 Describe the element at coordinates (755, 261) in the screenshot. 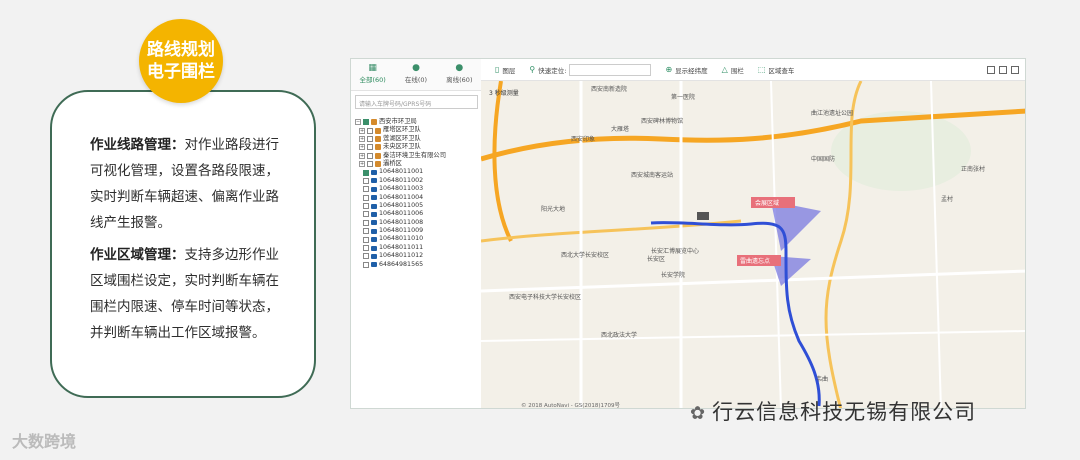

I see `fence-label-2: 雷曲遗忘点` at that location.